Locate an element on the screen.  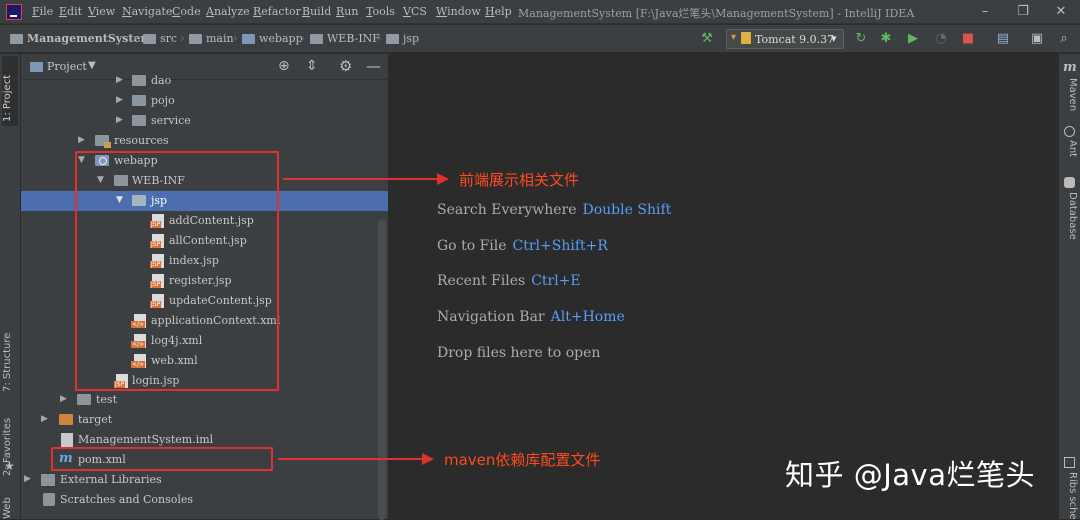
dropdown-arrow-icon: ▾ is located at coordinates (834, 38).